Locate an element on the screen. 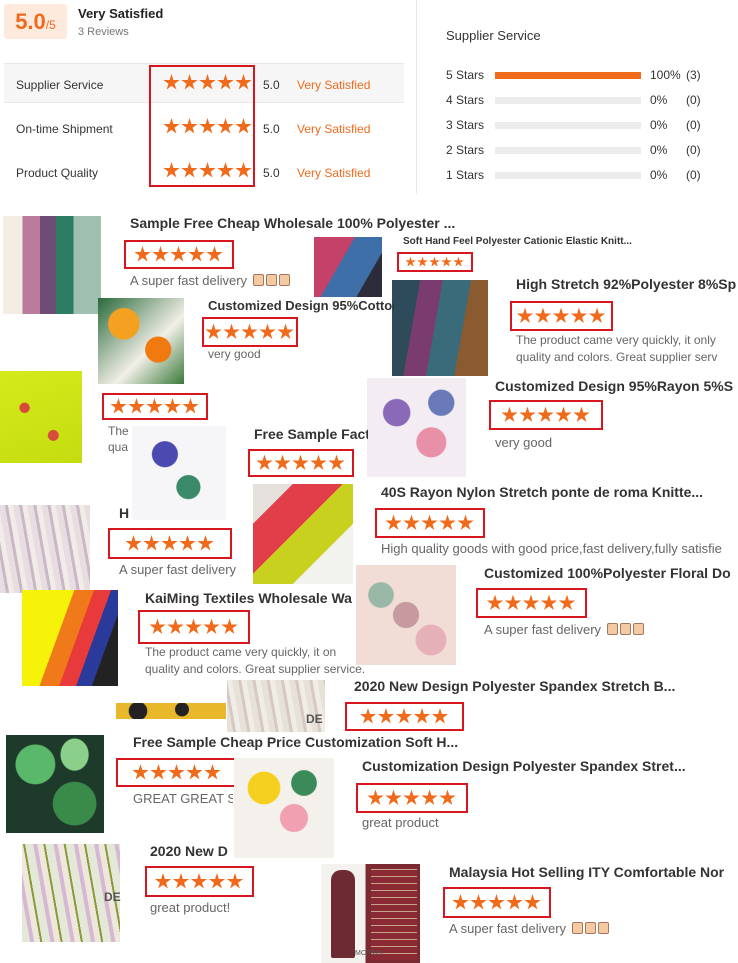 The width and height of the screenshot is (738, 963). distribution-count: (3) is located at coordinates (693, 75).